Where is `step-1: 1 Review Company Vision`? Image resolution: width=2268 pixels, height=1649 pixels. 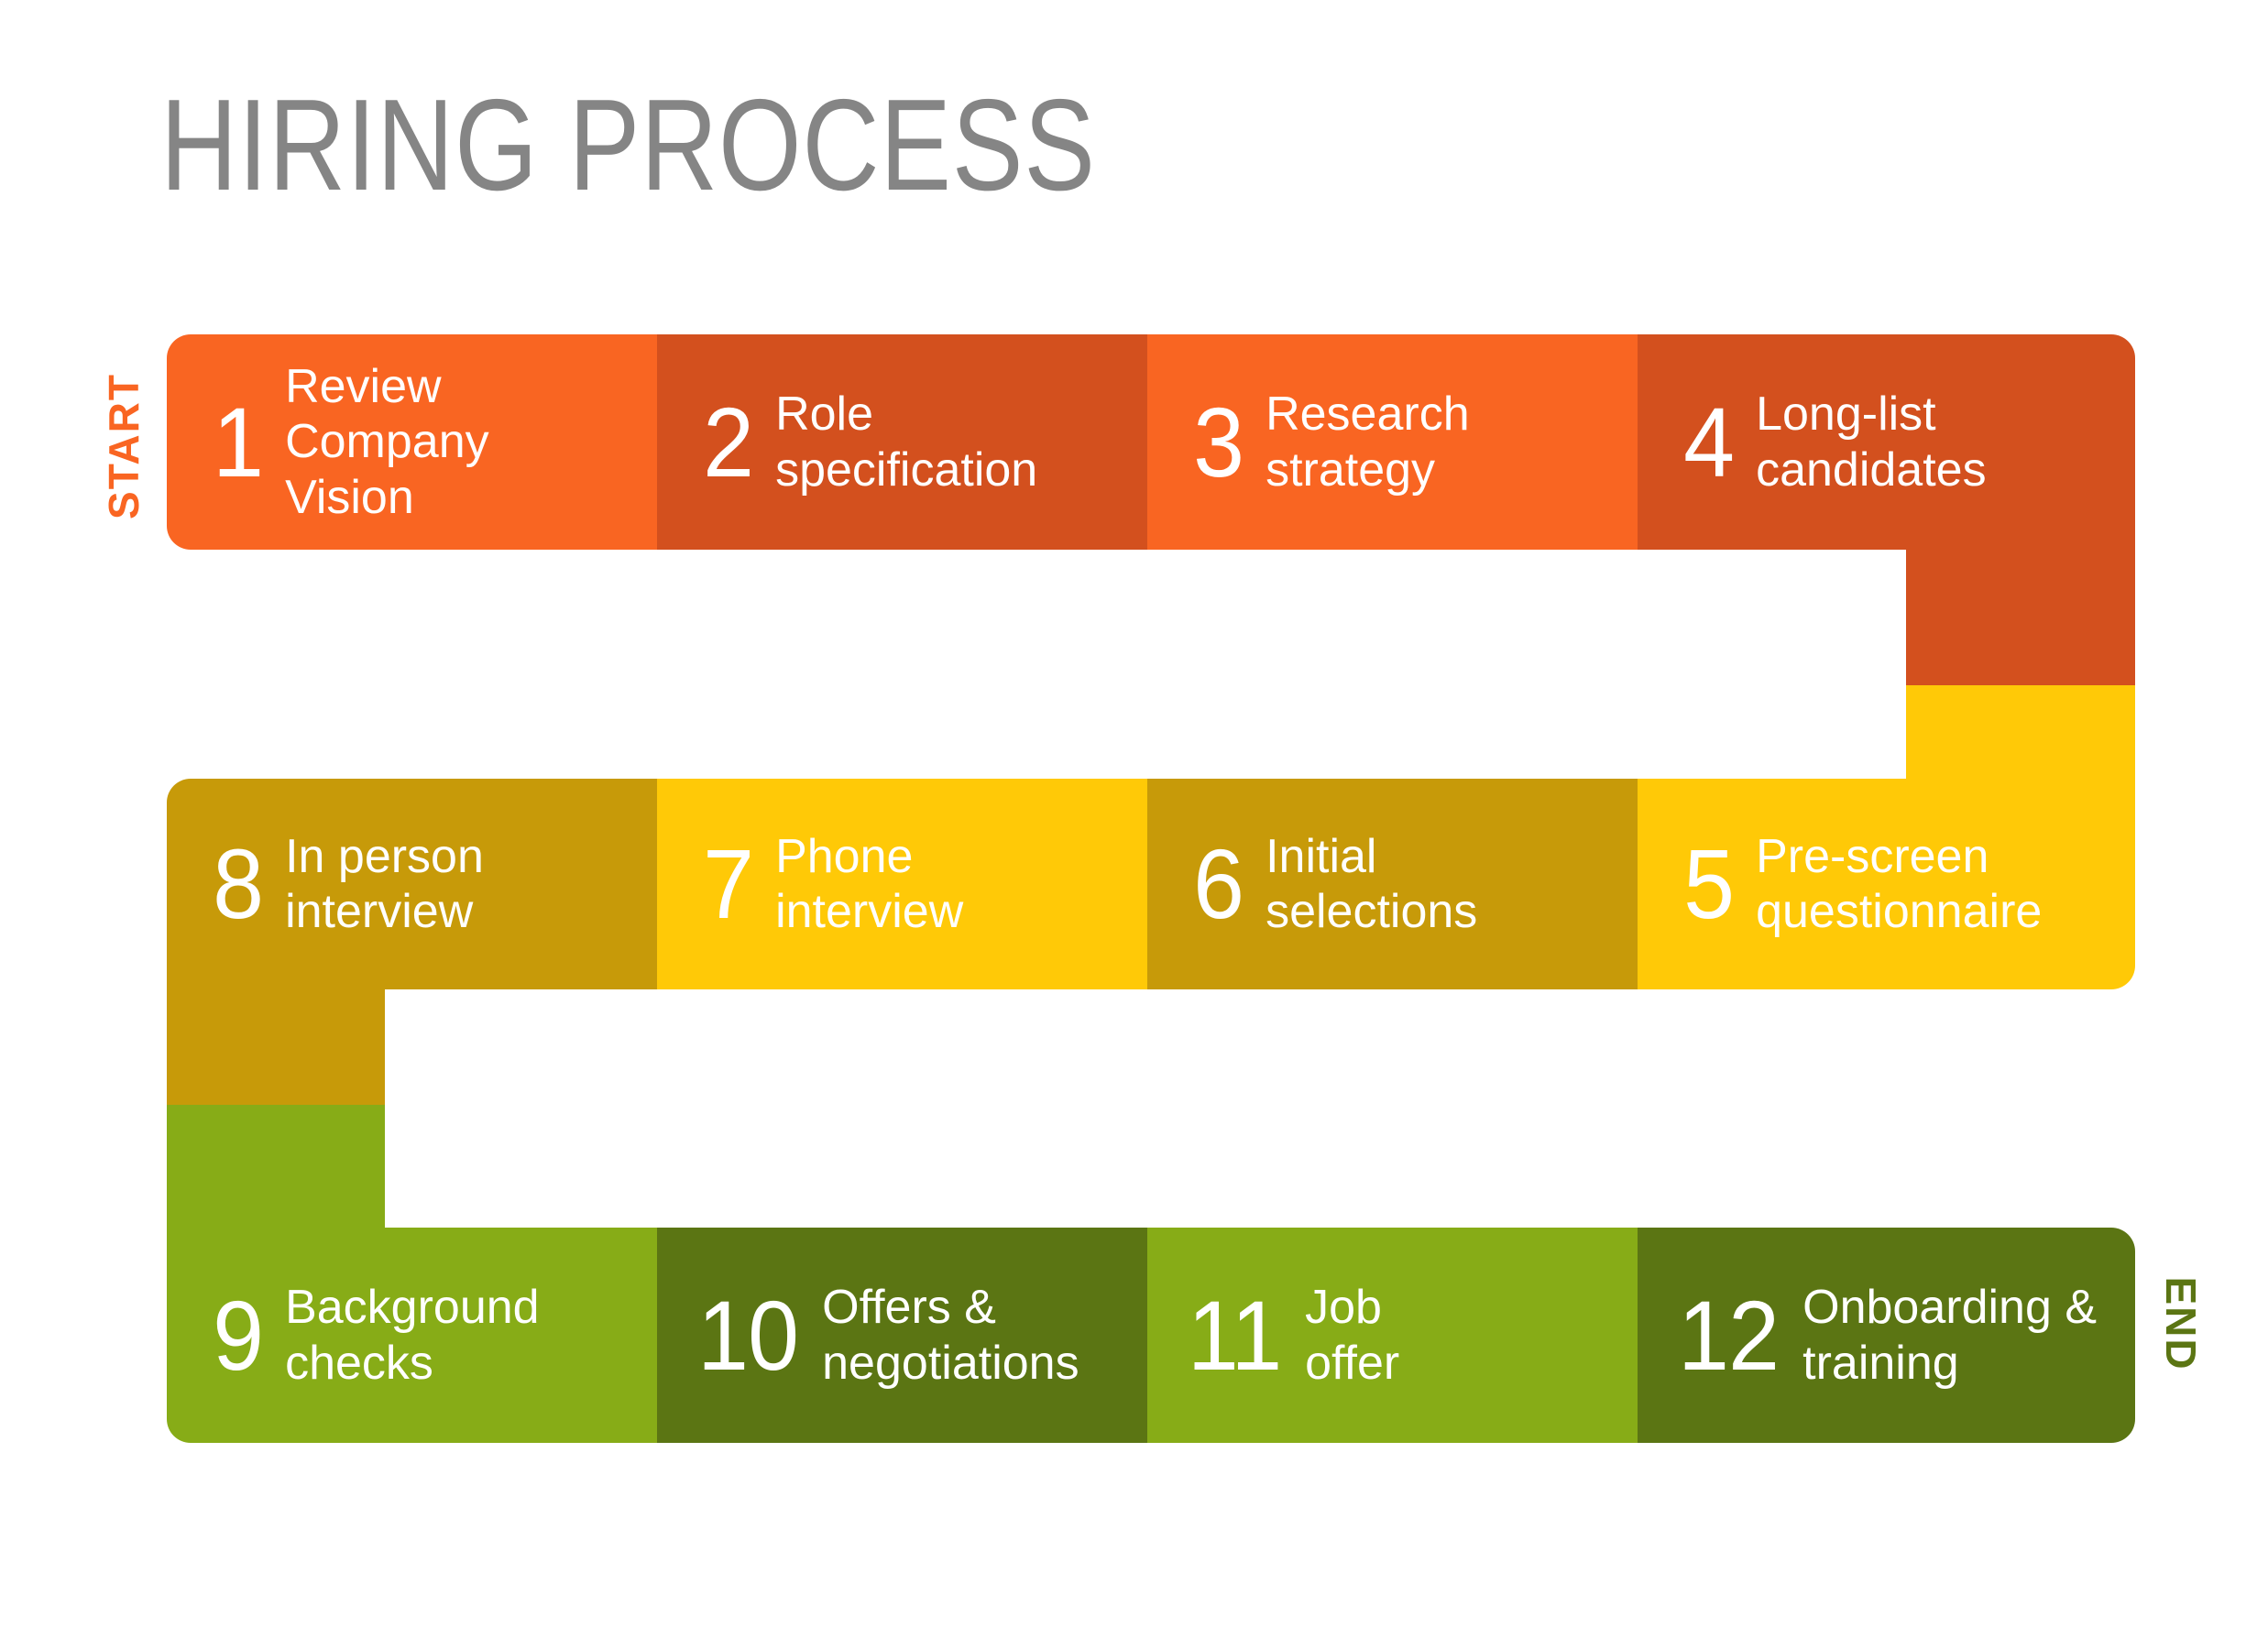
step-1: 1 Review Company Vision is located at coordinates (412, 442).